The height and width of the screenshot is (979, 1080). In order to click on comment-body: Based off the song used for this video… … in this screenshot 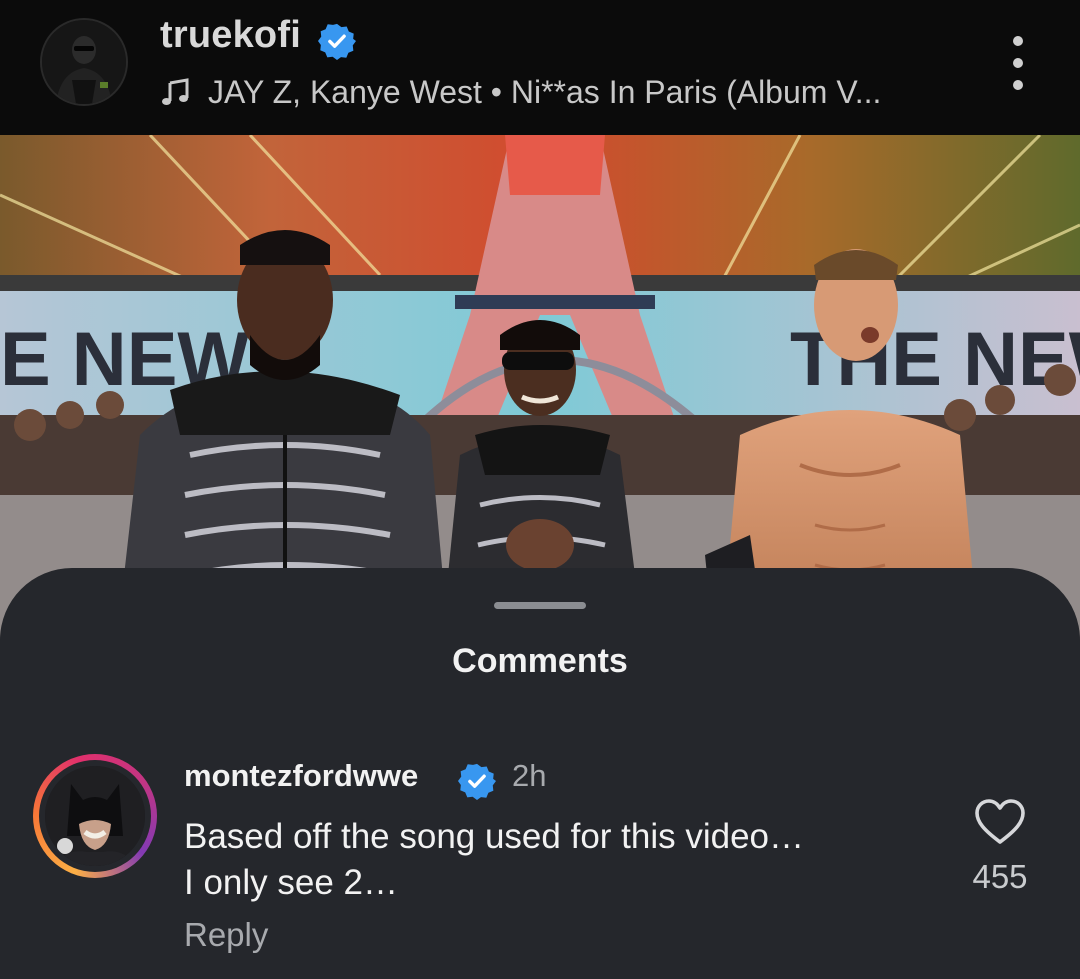, I will do `click(564, 860)`.